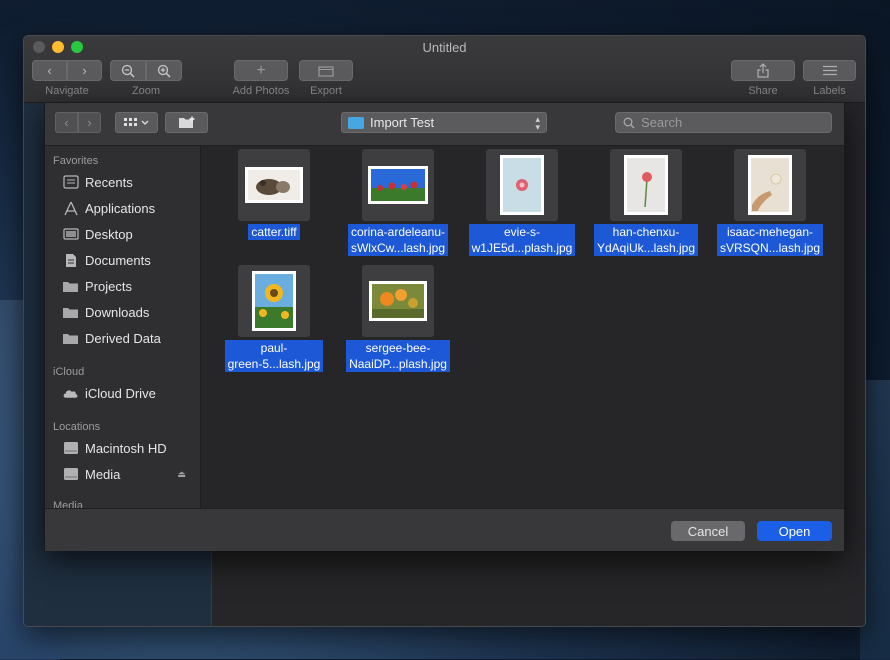 The width and height of the screenshot is (890, 660). I want to click on recents-icon, so click(70, 182).